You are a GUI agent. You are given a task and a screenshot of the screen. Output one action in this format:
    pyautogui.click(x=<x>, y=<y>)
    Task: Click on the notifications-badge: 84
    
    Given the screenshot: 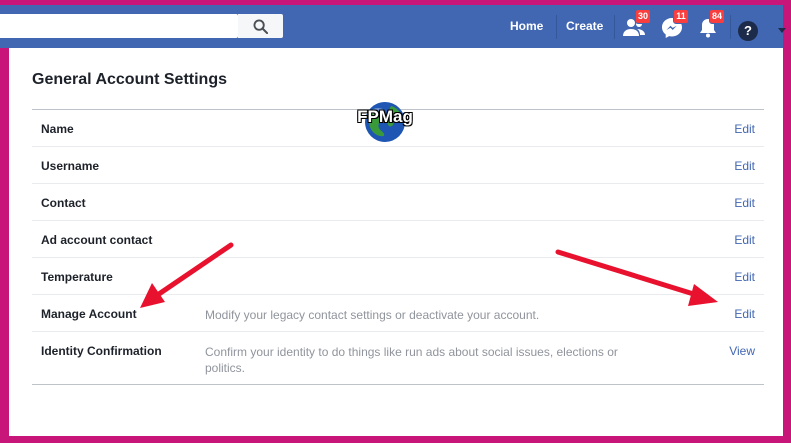 What is the action you would take?
    pyautogui.click(x=717, y=16)
    